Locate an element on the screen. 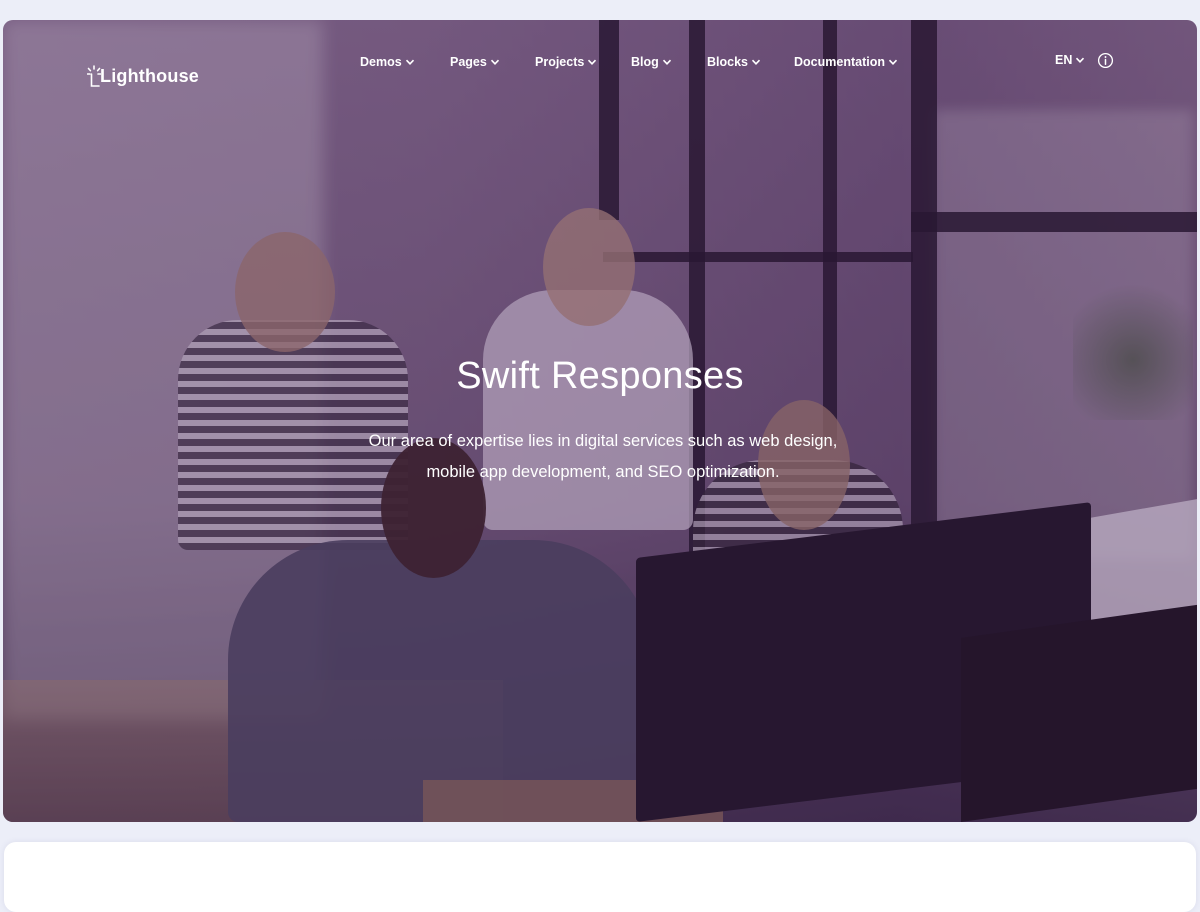  content-card is located at coordinates (600, 877).